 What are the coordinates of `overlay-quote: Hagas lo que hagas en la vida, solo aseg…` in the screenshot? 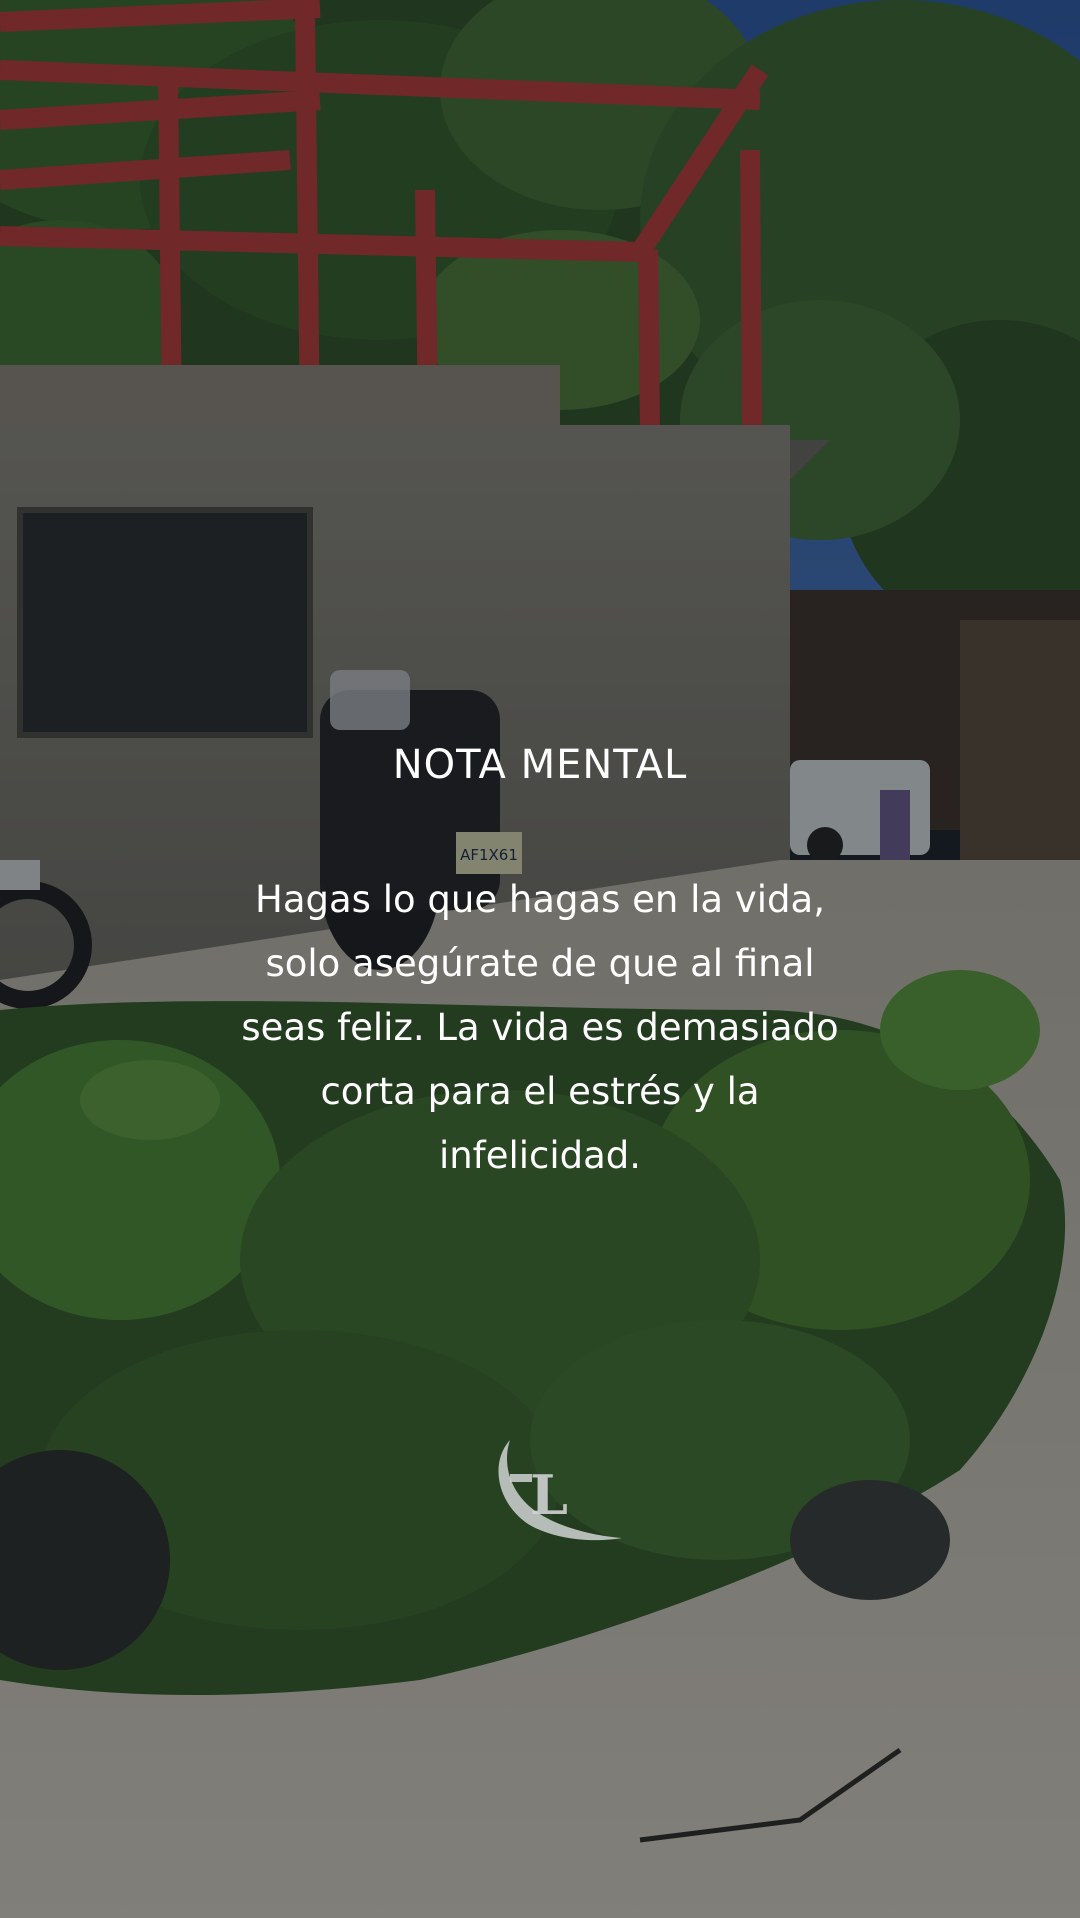 It's located at (540, 1027).